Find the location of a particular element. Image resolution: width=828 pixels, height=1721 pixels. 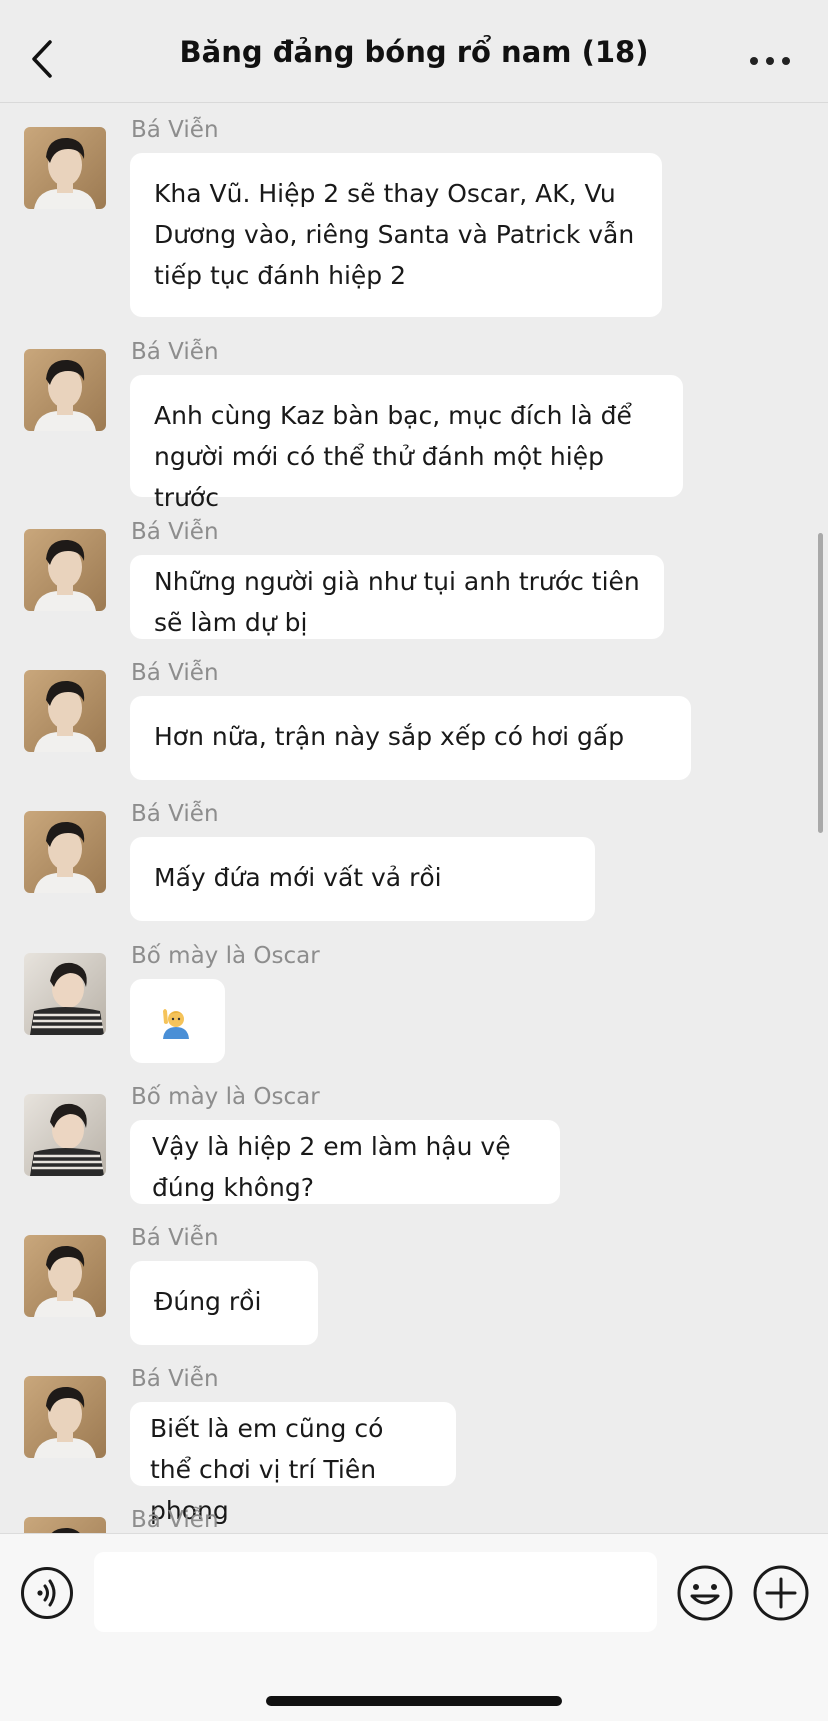

plus-icon is located at coordinates (781, 1593).